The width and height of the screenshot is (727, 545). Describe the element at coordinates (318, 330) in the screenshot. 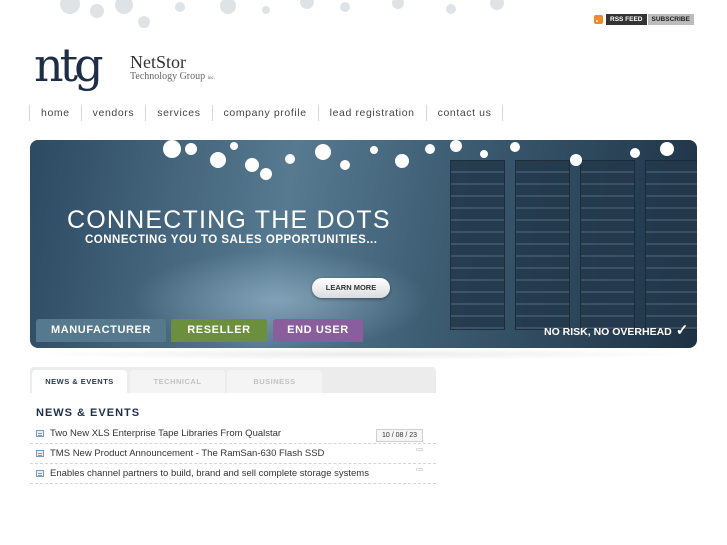

I see `tab-end-user: END USER` at that location.